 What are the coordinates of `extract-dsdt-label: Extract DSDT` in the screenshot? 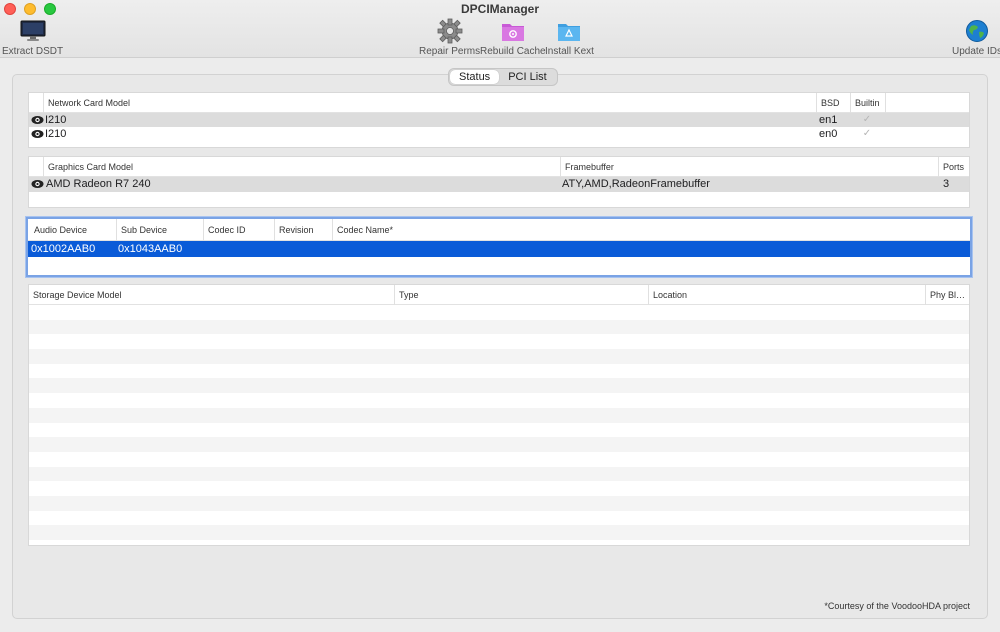 It's located at (33, 51).